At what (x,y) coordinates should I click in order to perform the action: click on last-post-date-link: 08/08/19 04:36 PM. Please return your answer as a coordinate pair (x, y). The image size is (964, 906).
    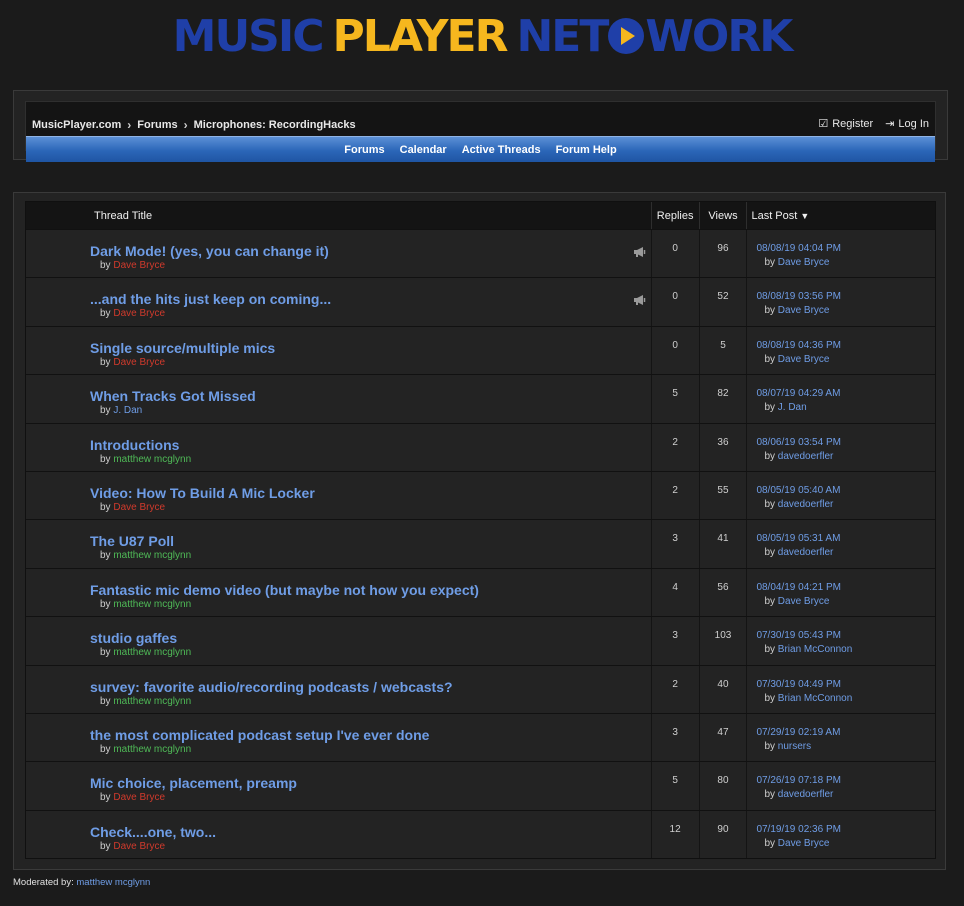
    Looking at the image, I should click on (798, 345).